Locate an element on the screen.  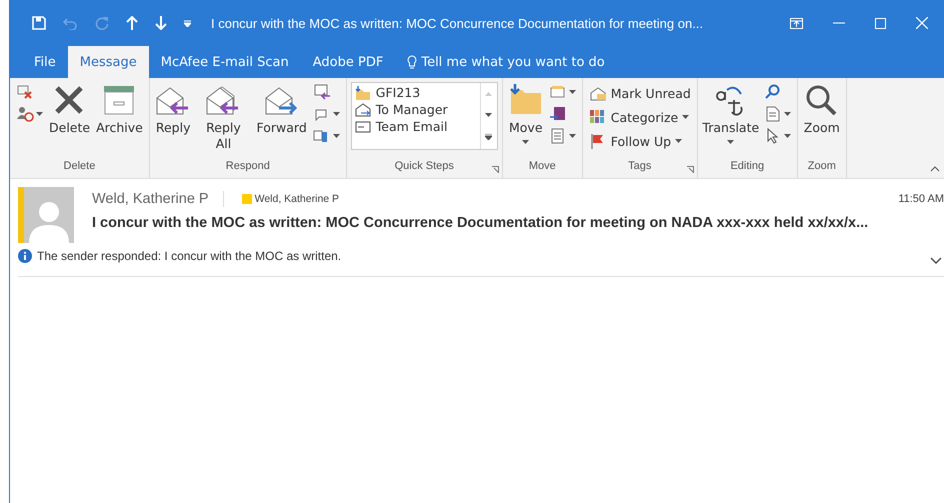
search-icon is located at coordinates (773, 92).